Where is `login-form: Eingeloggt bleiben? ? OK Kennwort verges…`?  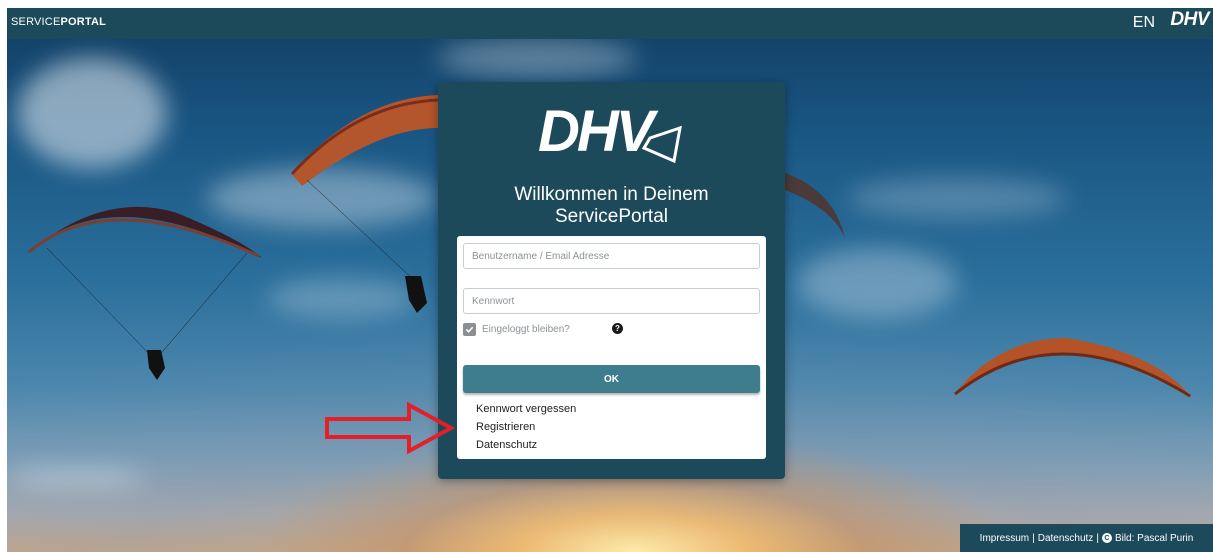
login-form: Eingeloggt bleiben? ? OK Kennwort verges… is located at coordinates (611, 347).